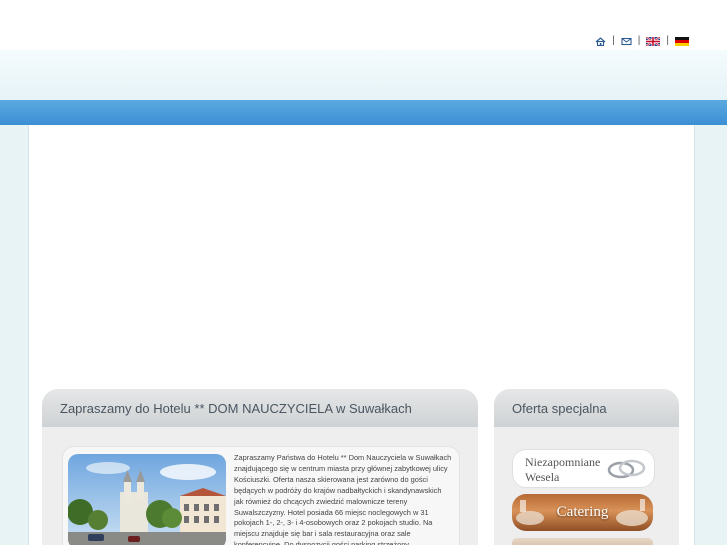 This screenshot has width=727, height=545. Describe the element at coordinates (363, 113) in the screenshot. I see `navigation-bar` at that location.